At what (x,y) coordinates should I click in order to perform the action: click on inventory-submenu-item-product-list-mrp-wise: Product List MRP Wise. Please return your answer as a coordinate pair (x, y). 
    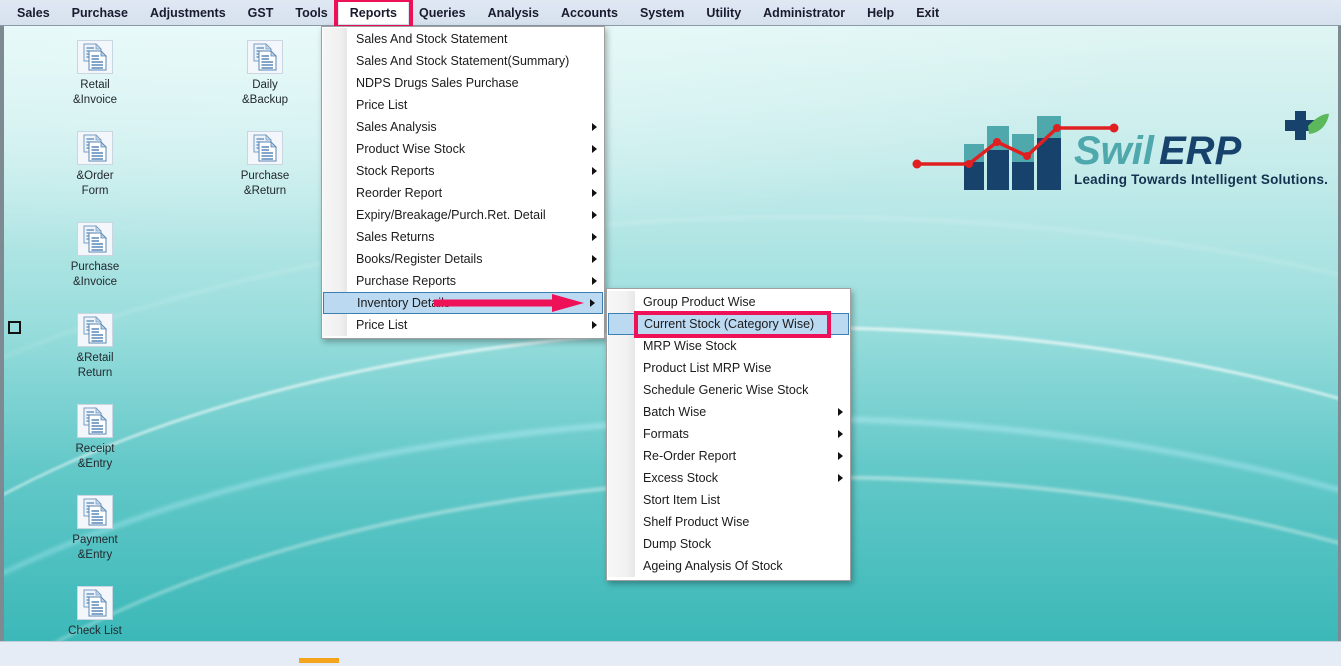
    Looking at the image, I should click on (728, 368).